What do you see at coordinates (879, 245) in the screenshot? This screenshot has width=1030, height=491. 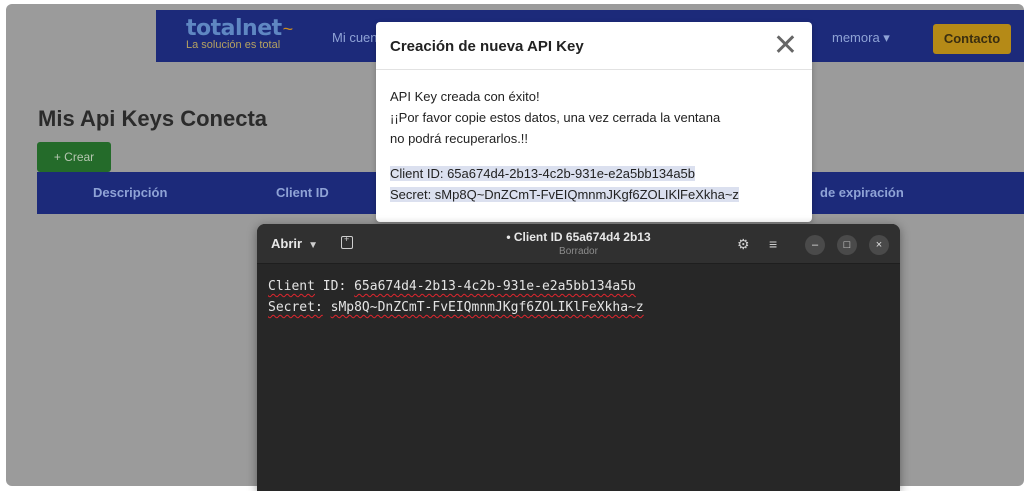 I see `window-close-icon: ×` at bounding box center [879, 245].